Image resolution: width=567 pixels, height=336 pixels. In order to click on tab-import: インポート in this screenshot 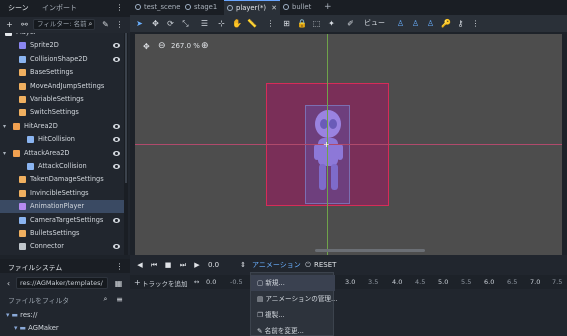, I will do `click(59, 8)`.